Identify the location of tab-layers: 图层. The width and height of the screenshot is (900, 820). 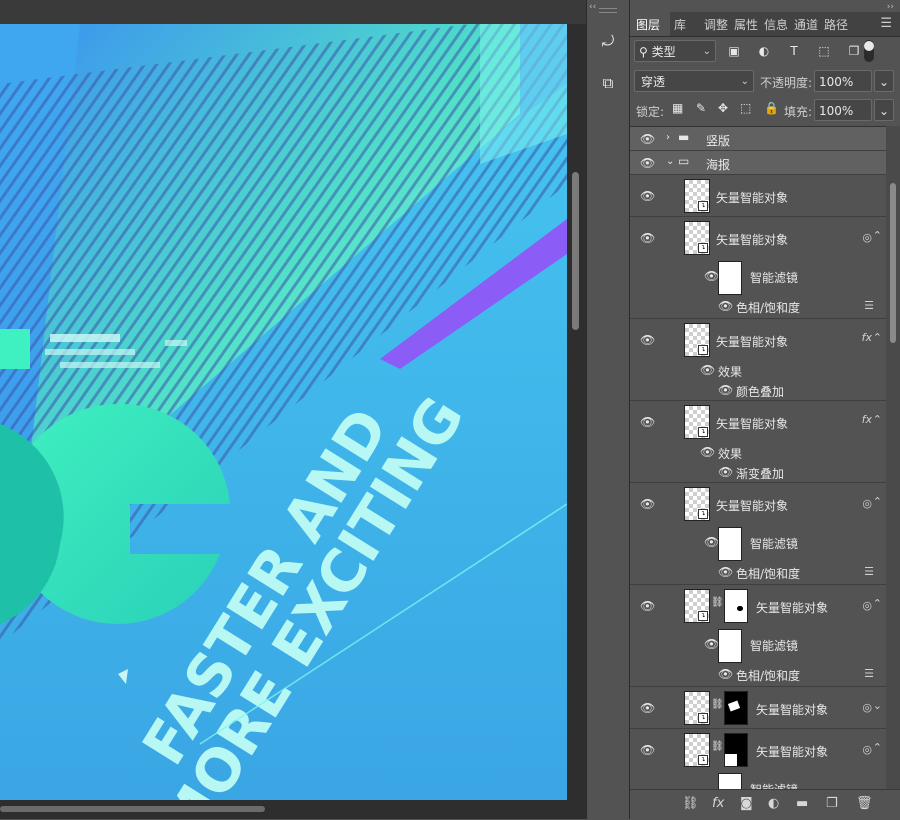
(648, 24).